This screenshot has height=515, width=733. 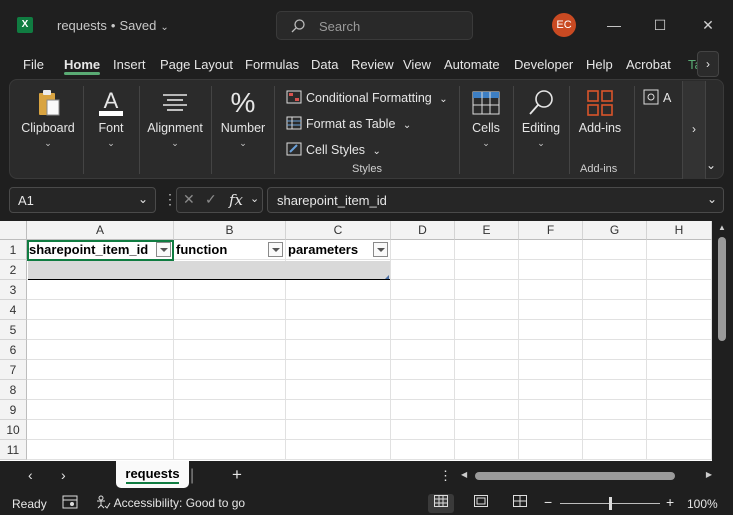 I want to click on macro-recording-icon, so click(x=70, y=503).